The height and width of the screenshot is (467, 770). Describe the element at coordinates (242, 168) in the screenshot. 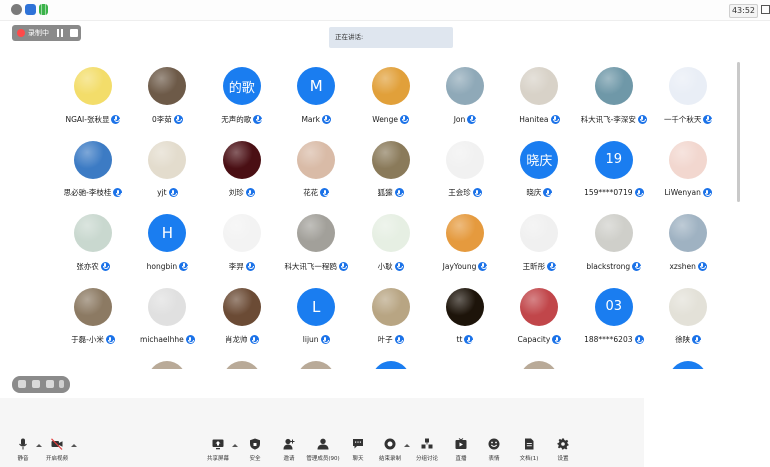

I see `participant-tile: 刘珍` at that location.